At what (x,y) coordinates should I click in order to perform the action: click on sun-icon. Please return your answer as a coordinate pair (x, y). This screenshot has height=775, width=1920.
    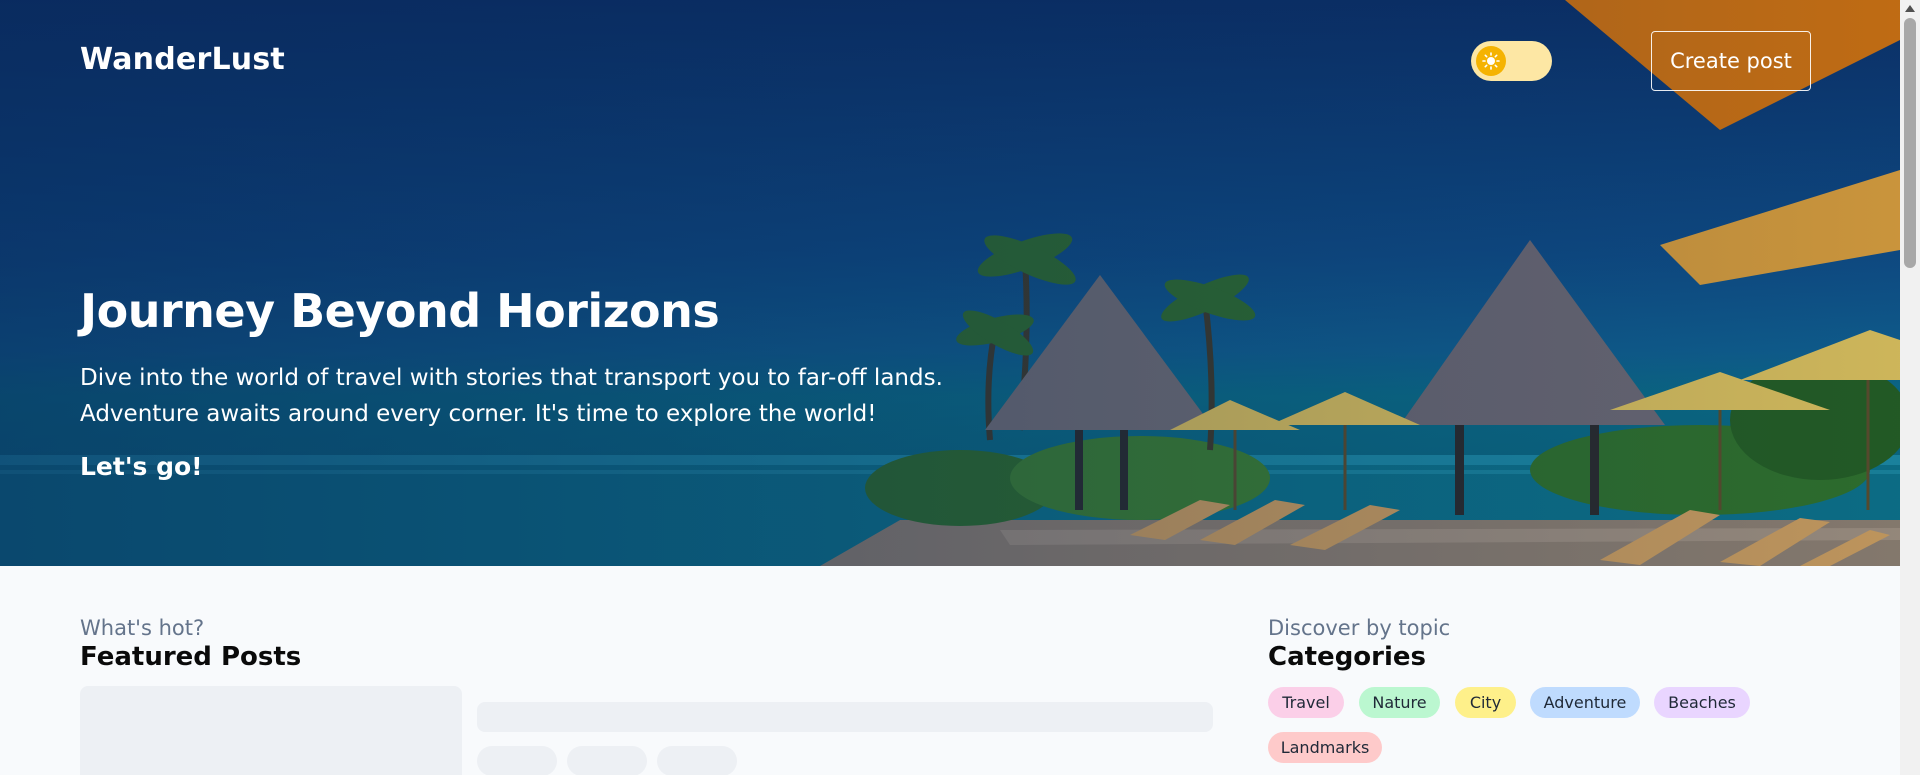
    Looking at the image, I should click on (1491, 61).